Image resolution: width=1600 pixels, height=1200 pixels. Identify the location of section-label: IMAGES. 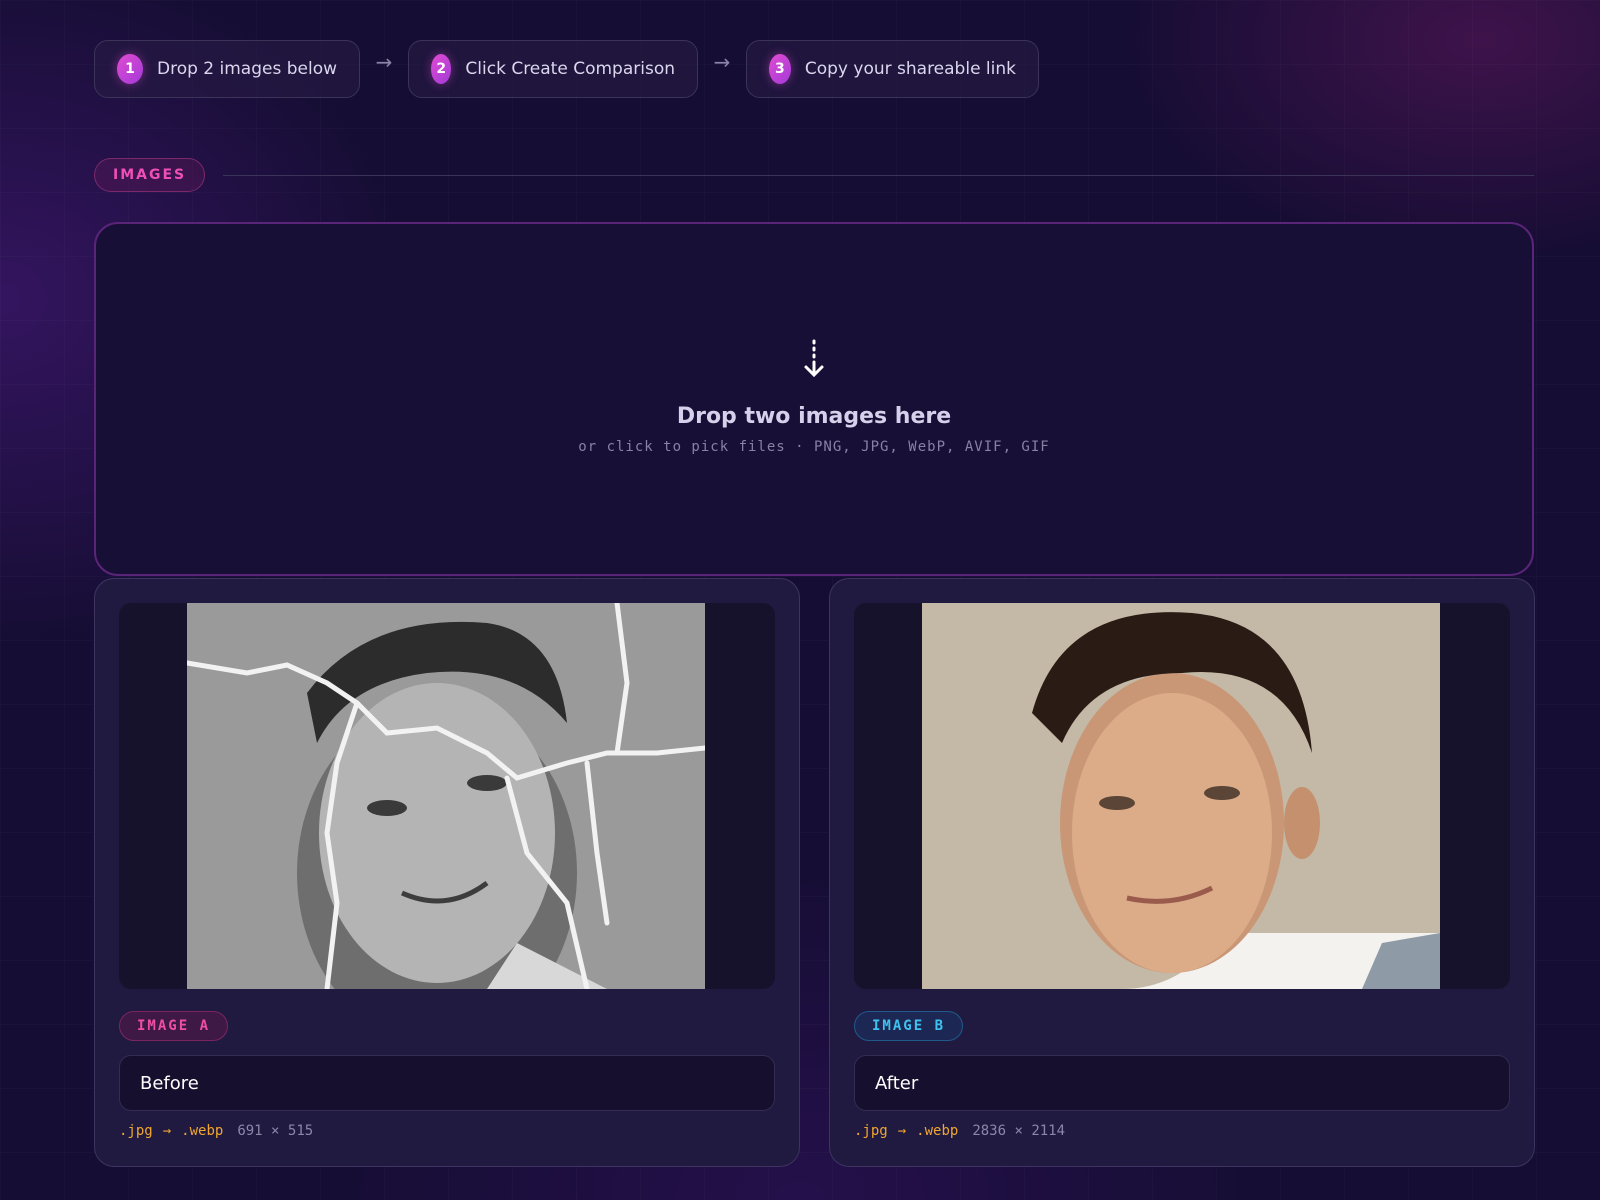
(150, 175).